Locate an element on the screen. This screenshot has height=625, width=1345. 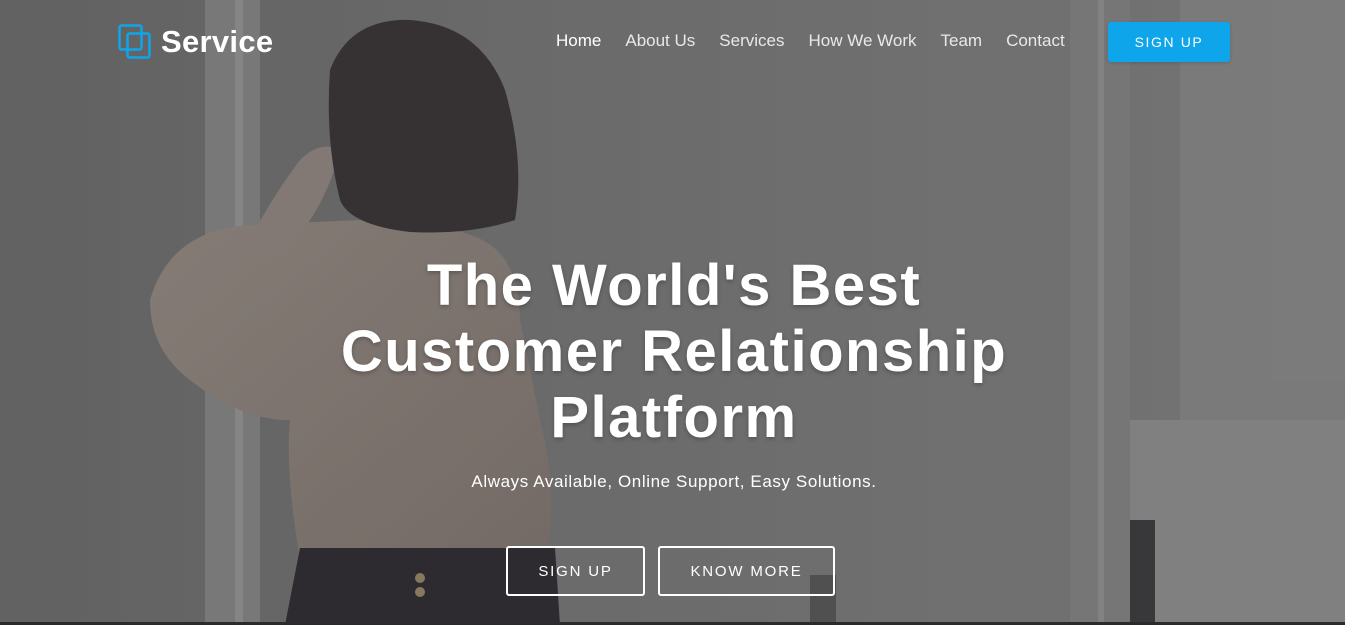
brand-logo-link: Service is located at coordinates (195, 42).